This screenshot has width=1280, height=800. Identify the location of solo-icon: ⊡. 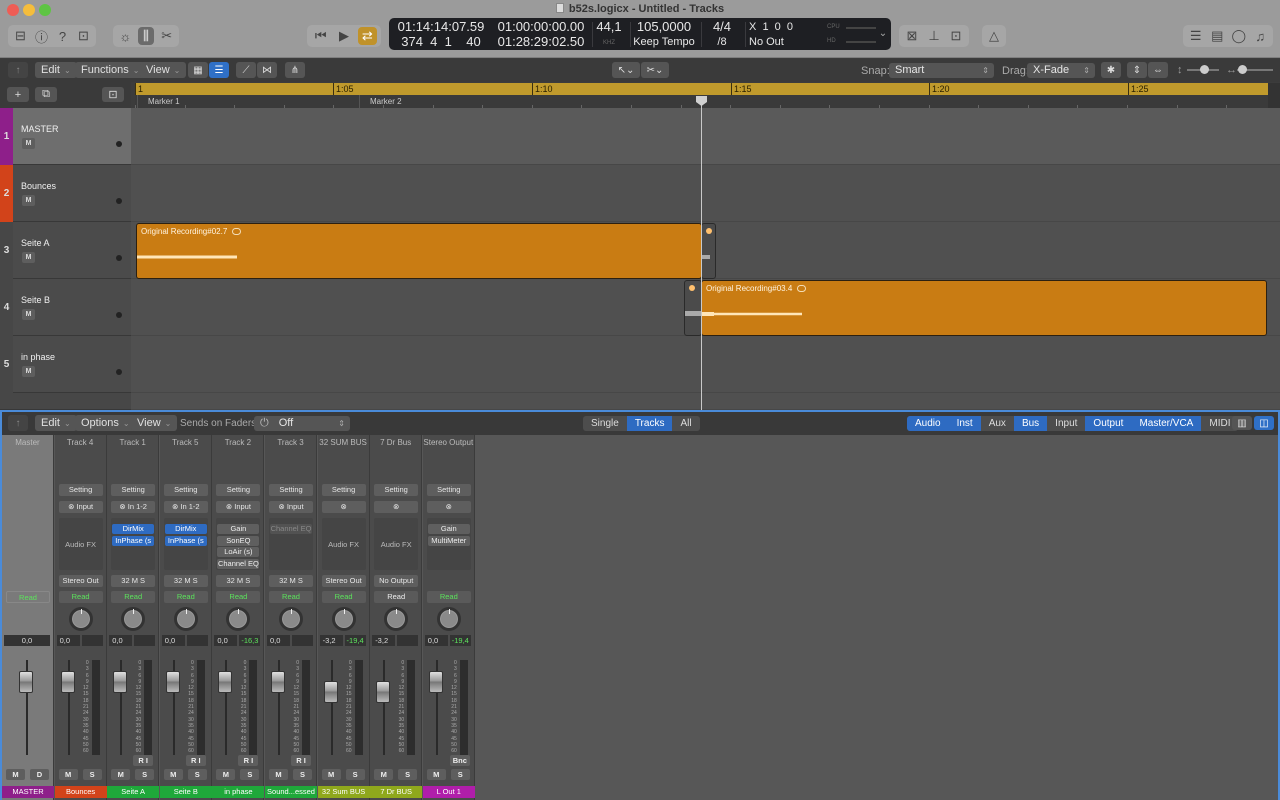
(956, 36).